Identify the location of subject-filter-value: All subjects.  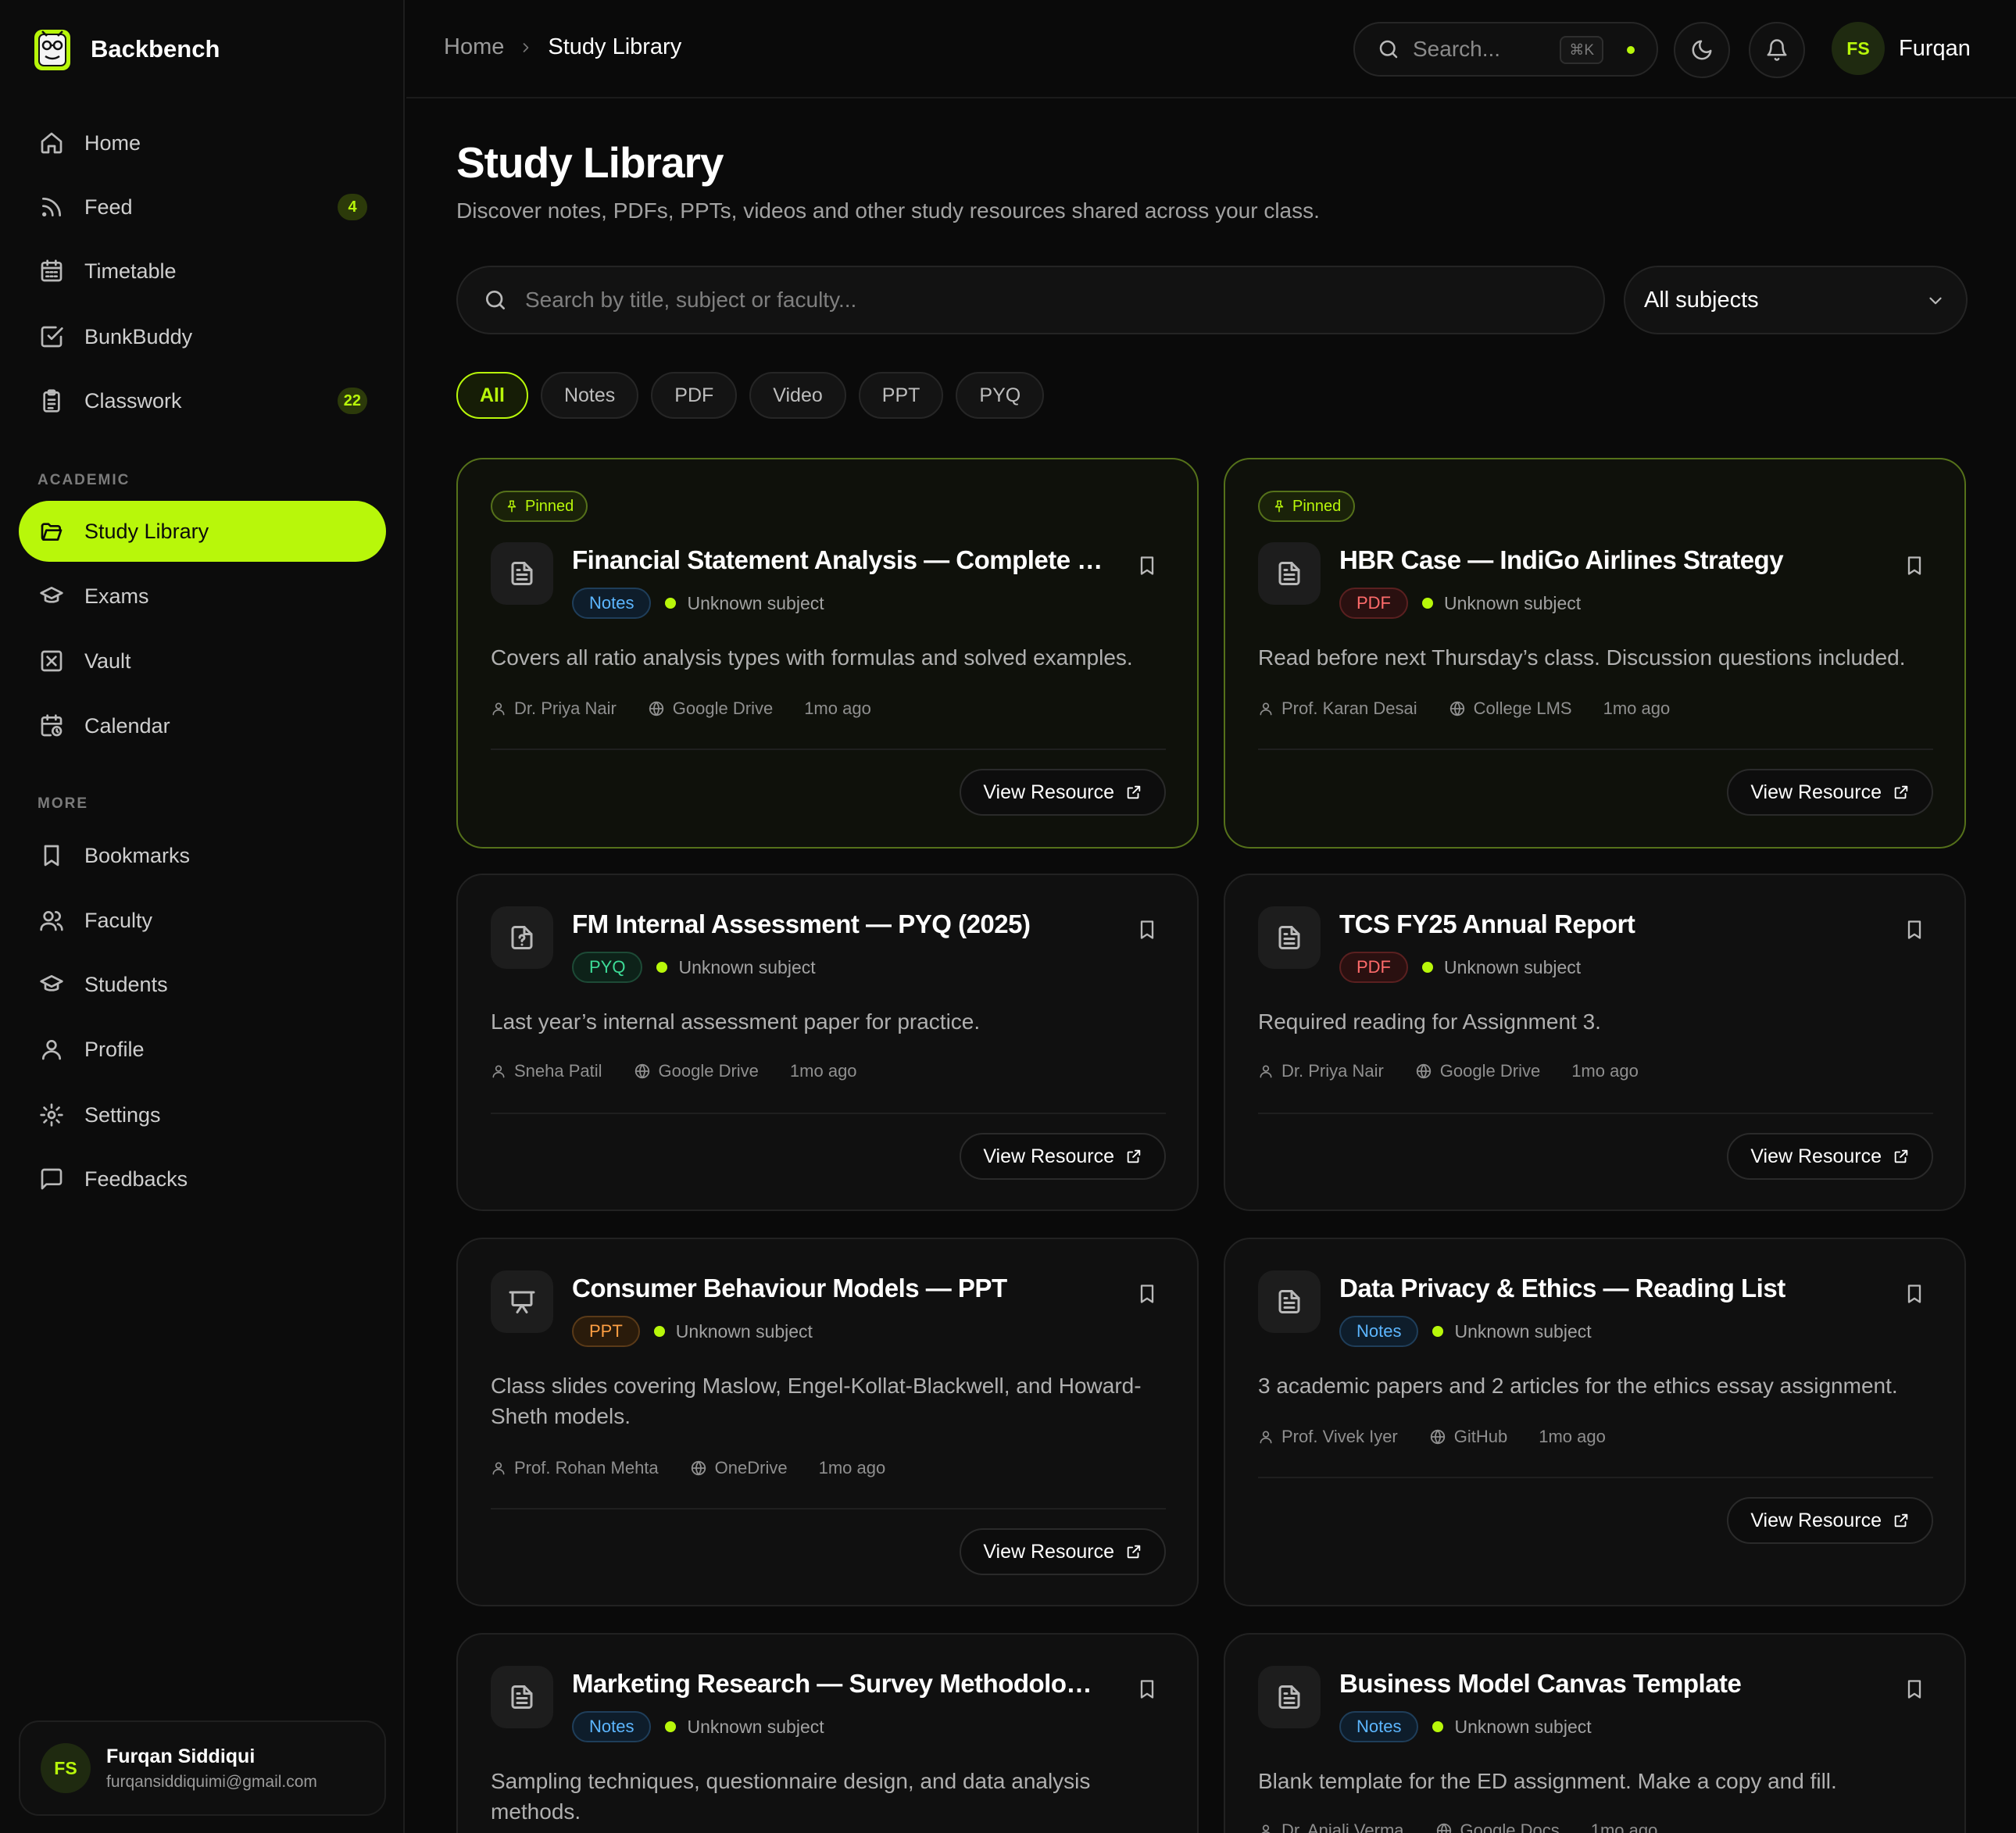
(1701, 300).